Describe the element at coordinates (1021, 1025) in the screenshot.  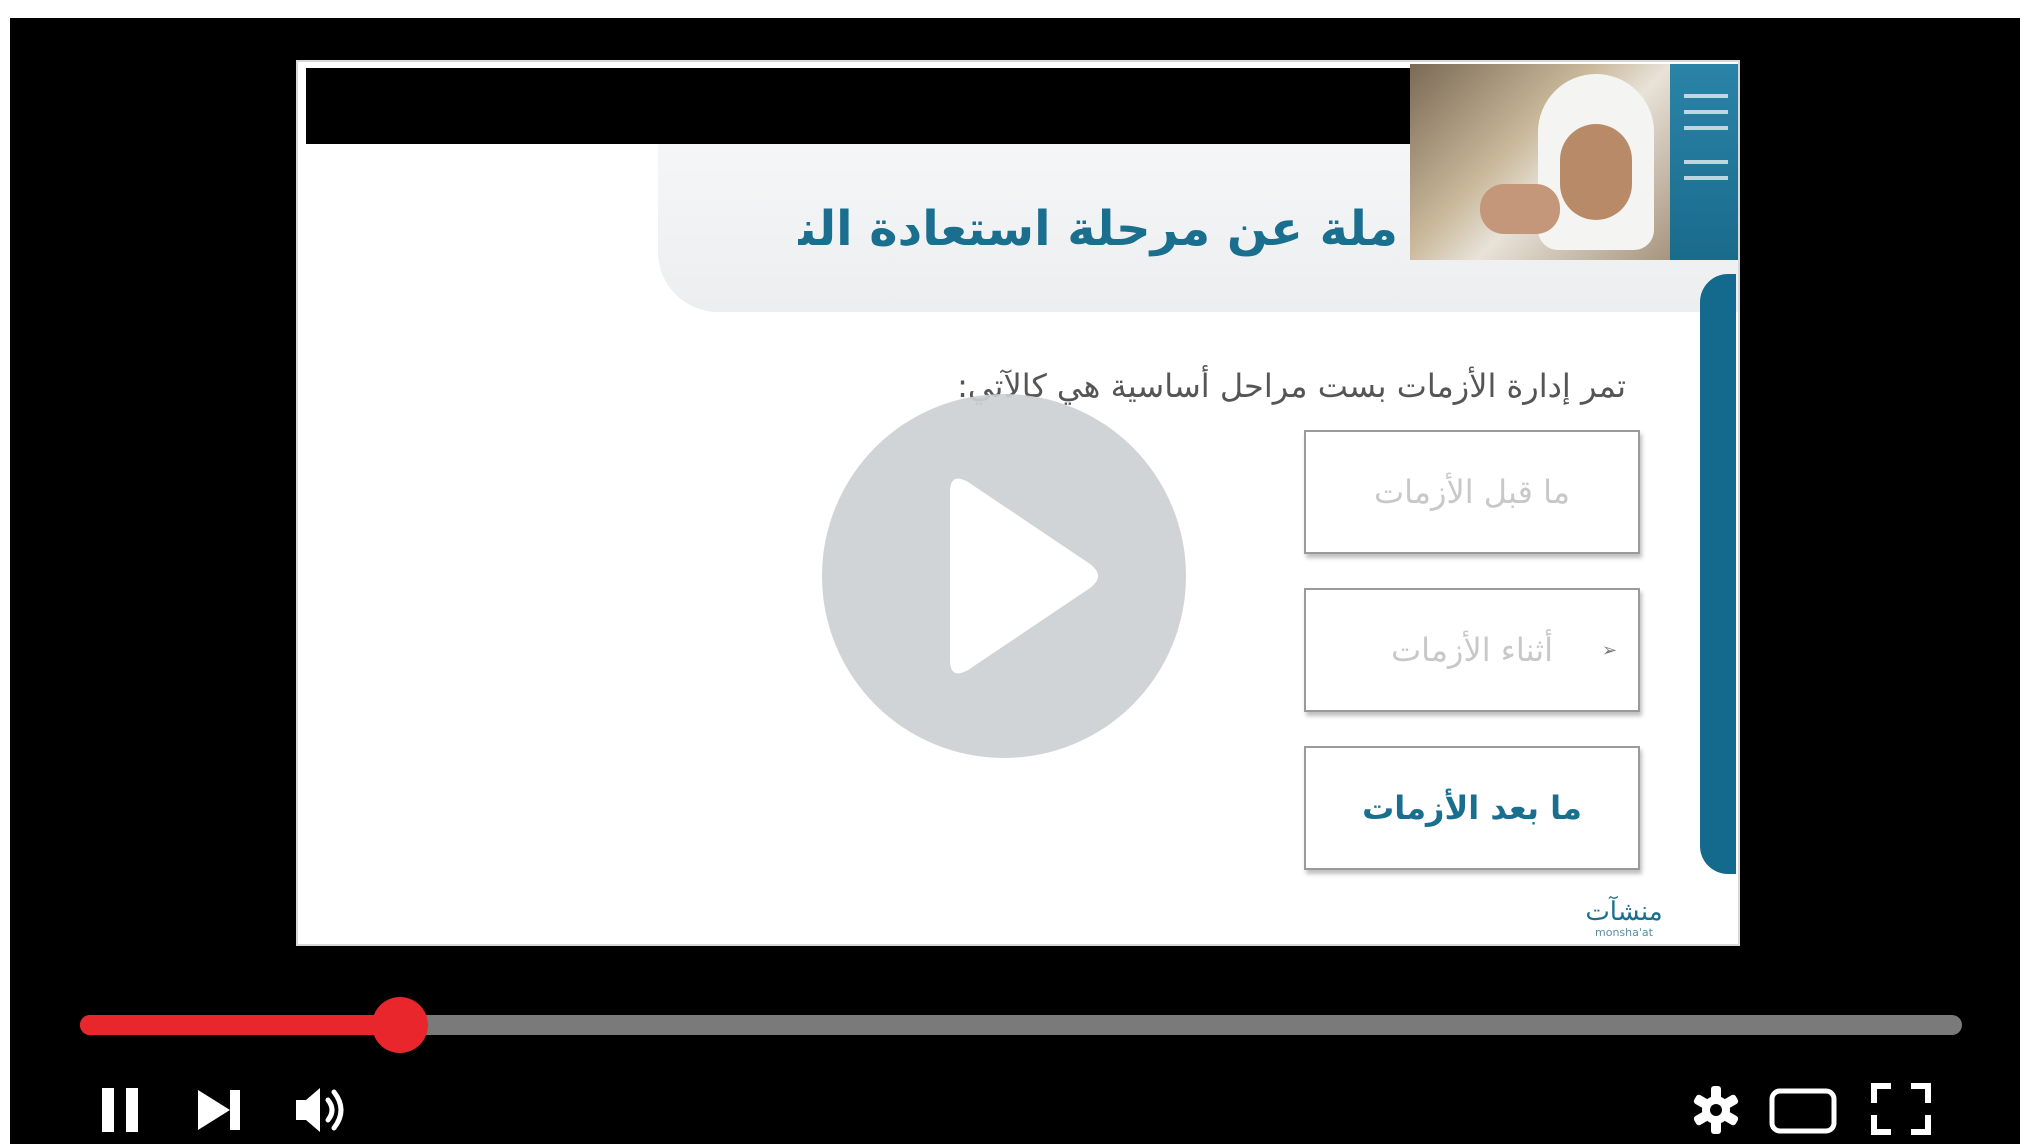
I see `progress-bar` at that location.